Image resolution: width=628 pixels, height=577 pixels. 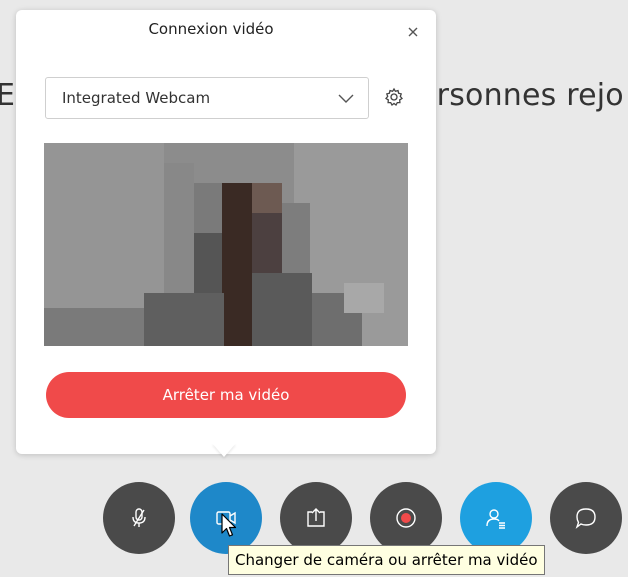 I want to click on background-text-left: E, so click(x=8, y=95).